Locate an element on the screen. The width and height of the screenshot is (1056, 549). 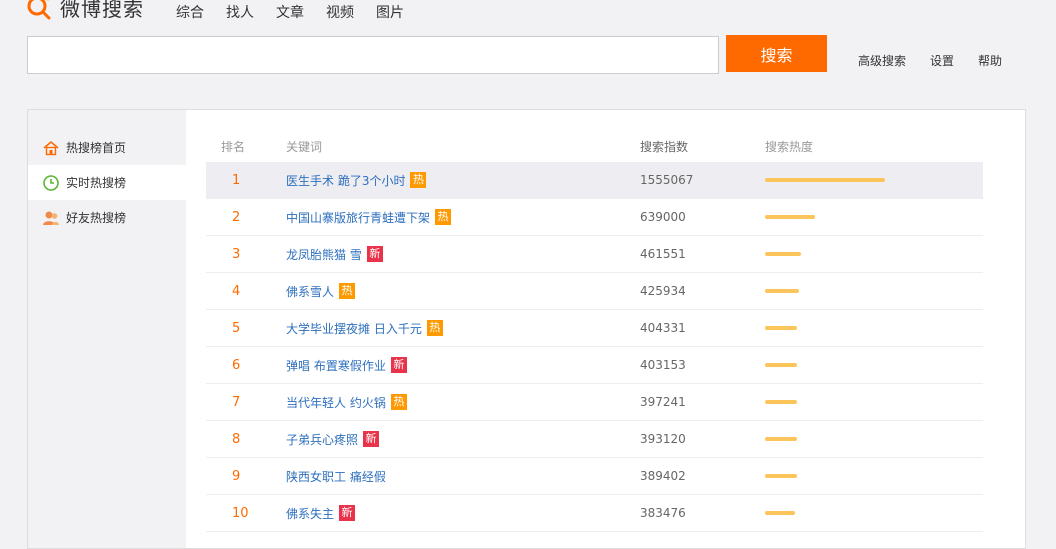
header-links: 高级搜索 设置 帮助 is located at coordinates (930, 60).